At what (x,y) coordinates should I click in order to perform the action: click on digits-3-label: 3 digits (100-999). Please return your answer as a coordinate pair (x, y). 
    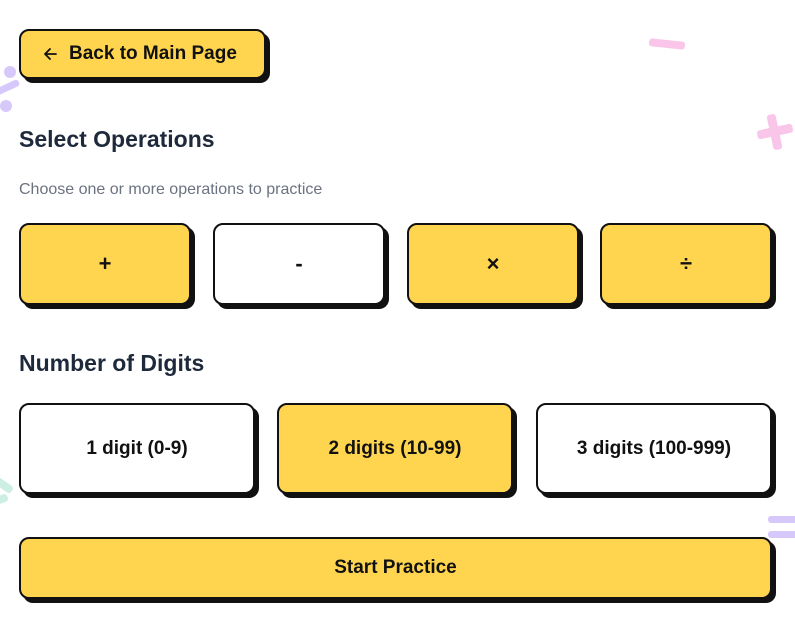
    Looking at the image, I should click on (654, 448).